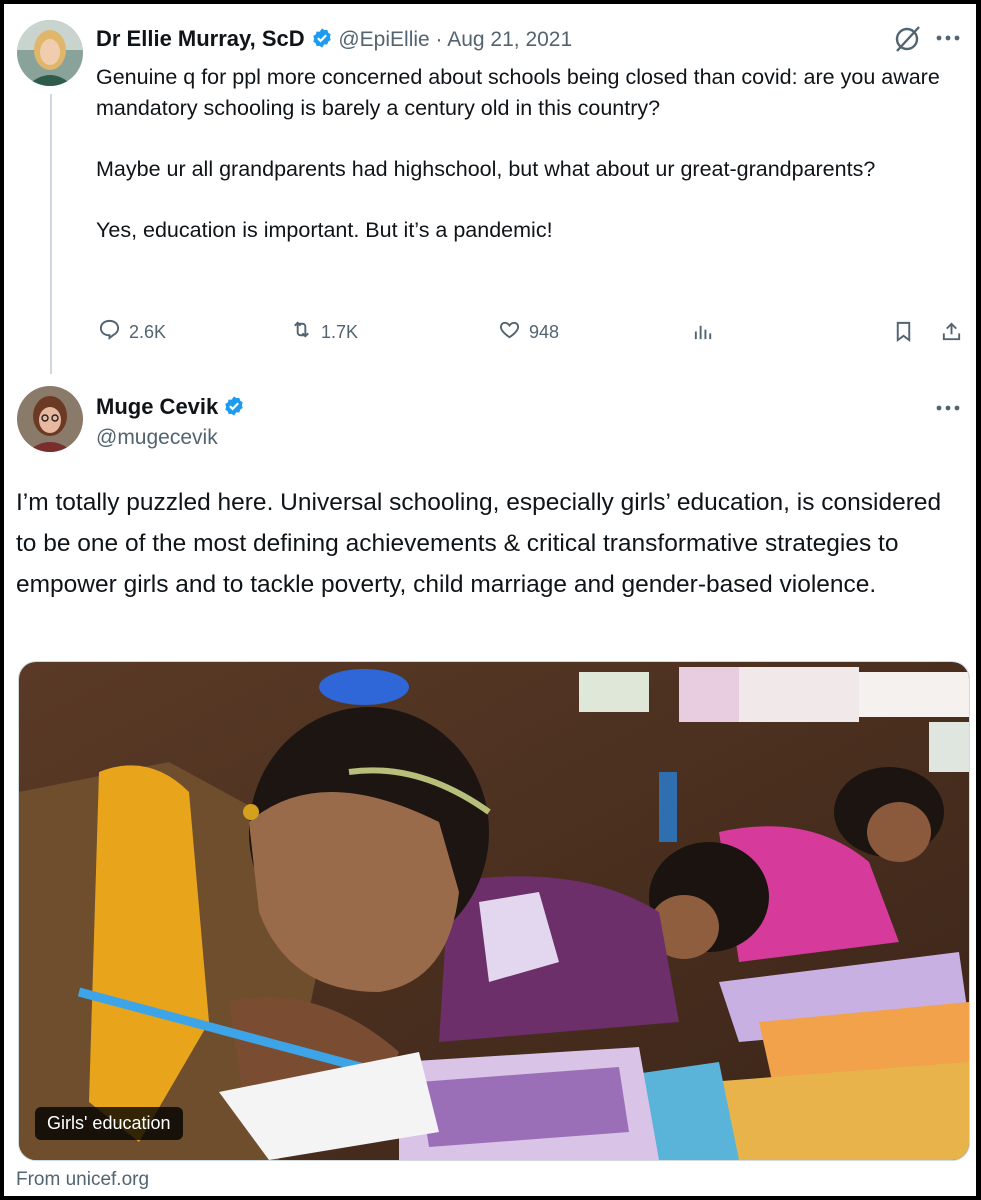  I want to click on bookmark-icon, so click(903, 334).